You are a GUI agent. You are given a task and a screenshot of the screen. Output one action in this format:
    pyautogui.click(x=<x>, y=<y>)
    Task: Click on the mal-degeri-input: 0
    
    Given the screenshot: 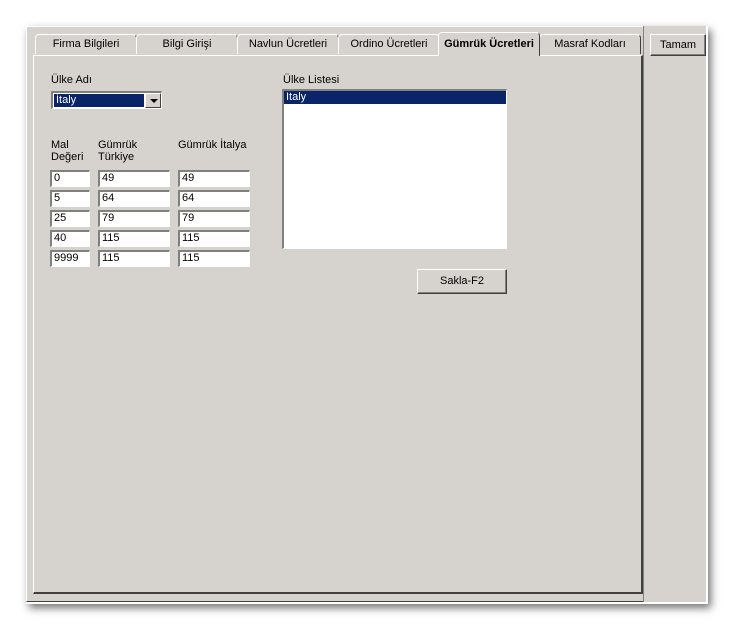 What is the action you would take?
    pyautogui.click(x=70, y=178)
    